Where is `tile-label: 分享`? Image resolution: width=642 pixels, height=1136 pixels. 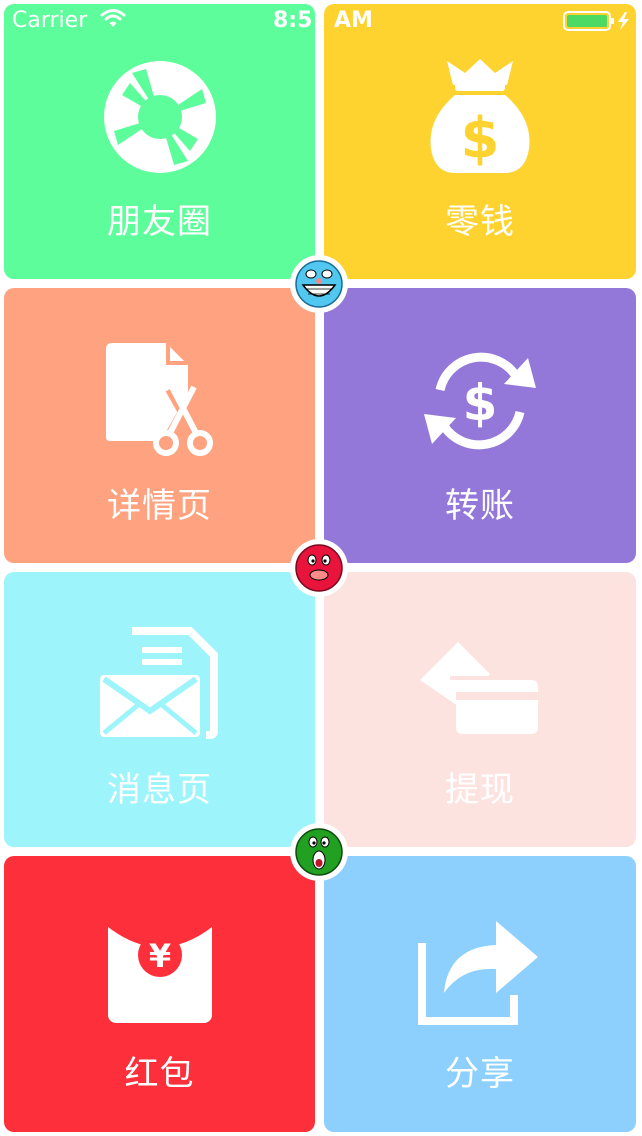
tile-label: 分享 is located at coordinates (480, 1074).